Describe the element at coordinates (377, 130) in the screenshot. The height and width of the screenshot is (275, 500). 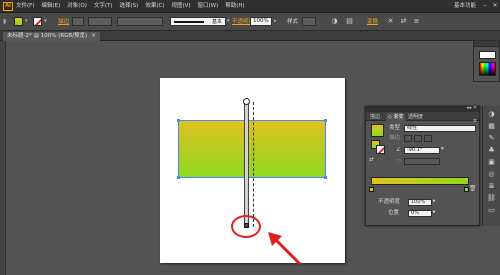
I see `gradient-preview` at that location.